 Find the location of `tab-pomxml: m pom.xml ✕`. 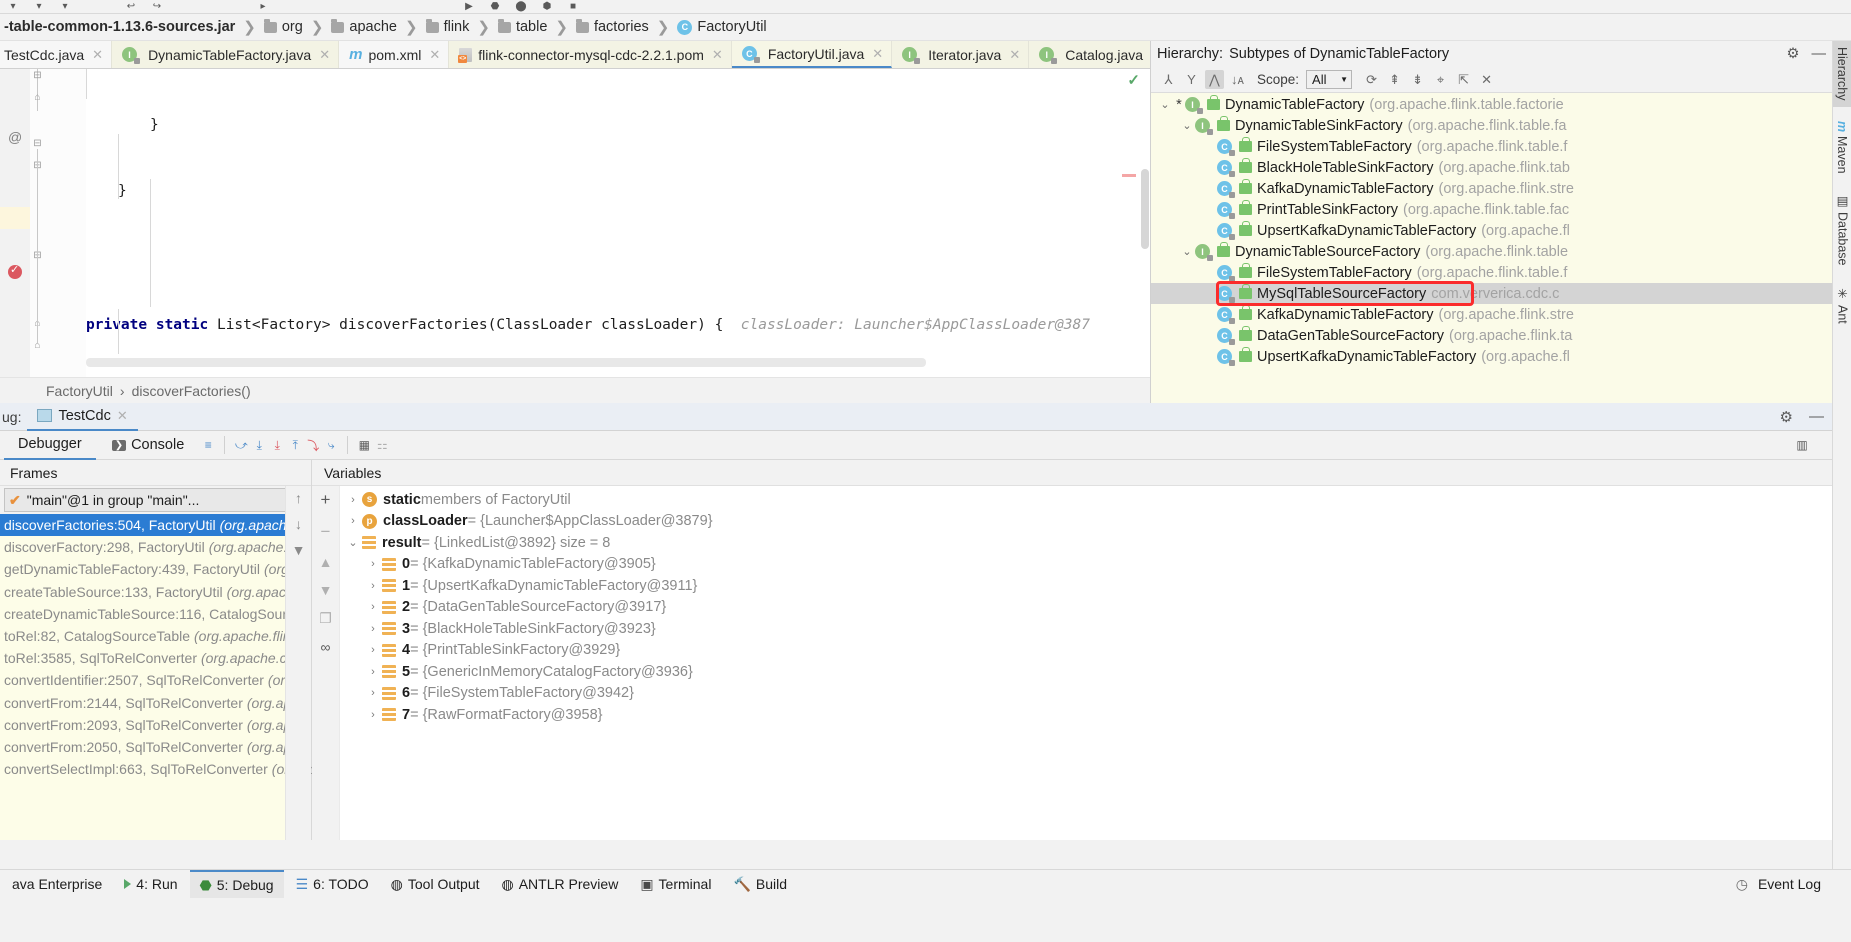

tab-pomxml: m pom.xml ✕ is located at coordinates (394, 54).